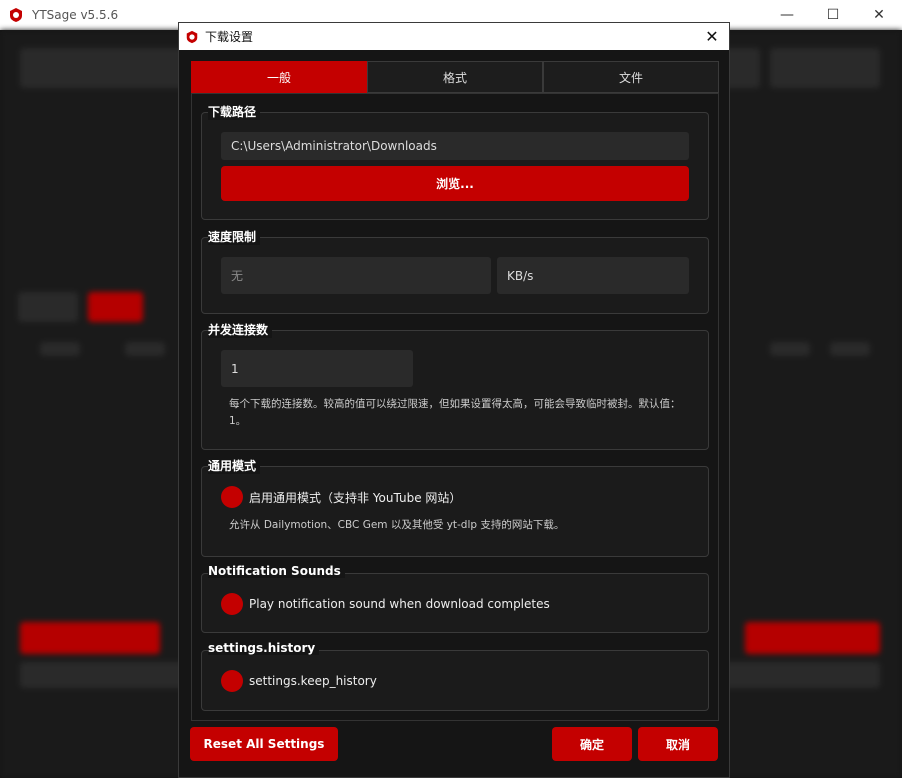 Image resolution: width=902 pixels, height=778 pixels. I want to click on generic-mode-label: 启用通用模式（支持非 YouTube 网站）, so click(355, 497).